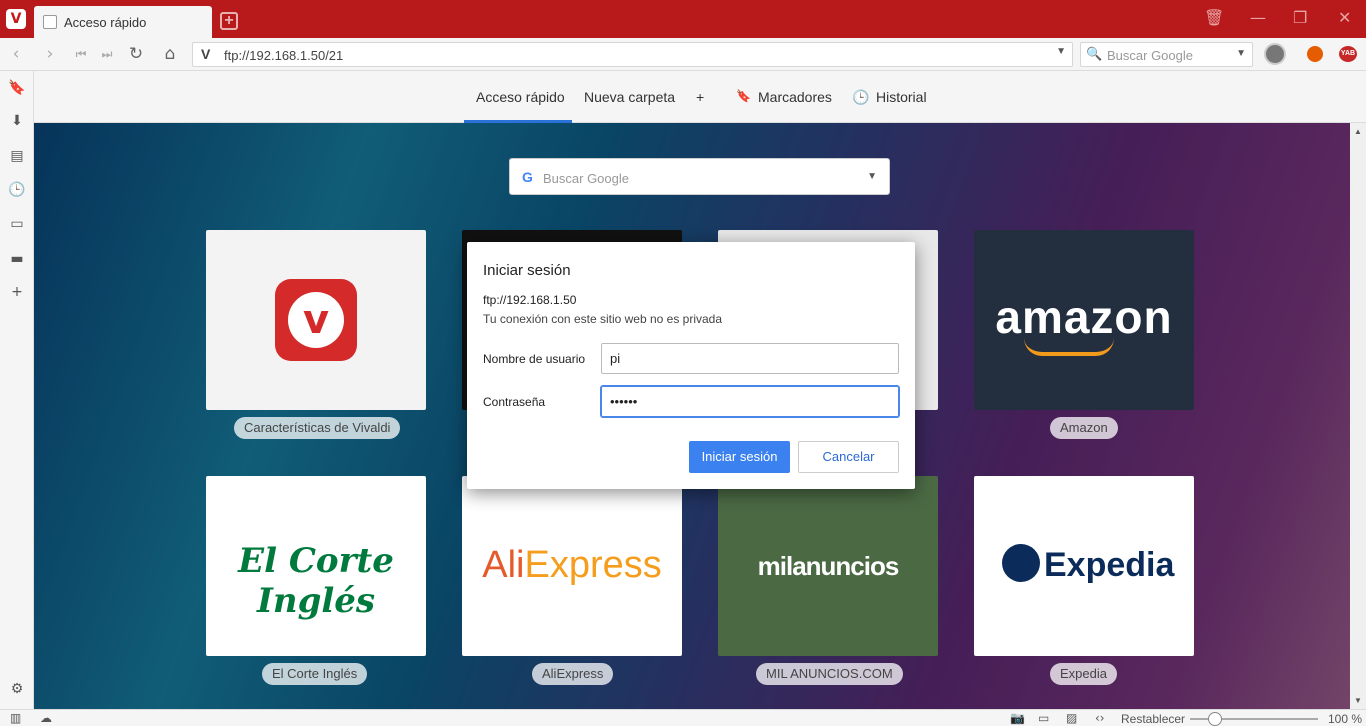 This screenshot has width=1366, height=726. I want to click on speed-dial-tile-expedia: Expedia, so click(1084, 566).